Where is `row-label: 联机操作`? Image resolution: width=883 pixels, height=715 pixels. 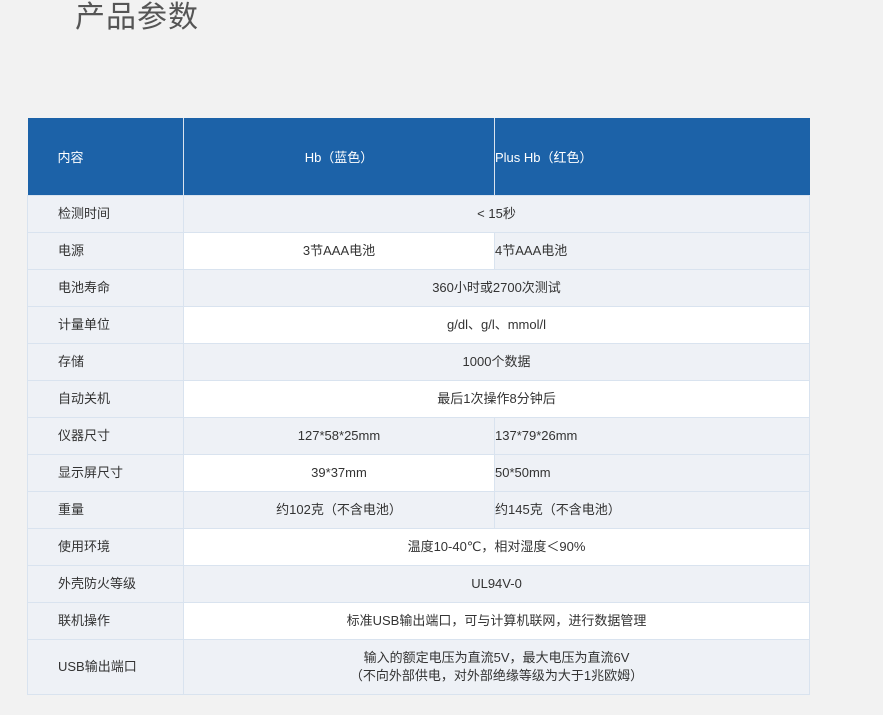
row-label: 联机操作 is located at coordinates (105, 621).